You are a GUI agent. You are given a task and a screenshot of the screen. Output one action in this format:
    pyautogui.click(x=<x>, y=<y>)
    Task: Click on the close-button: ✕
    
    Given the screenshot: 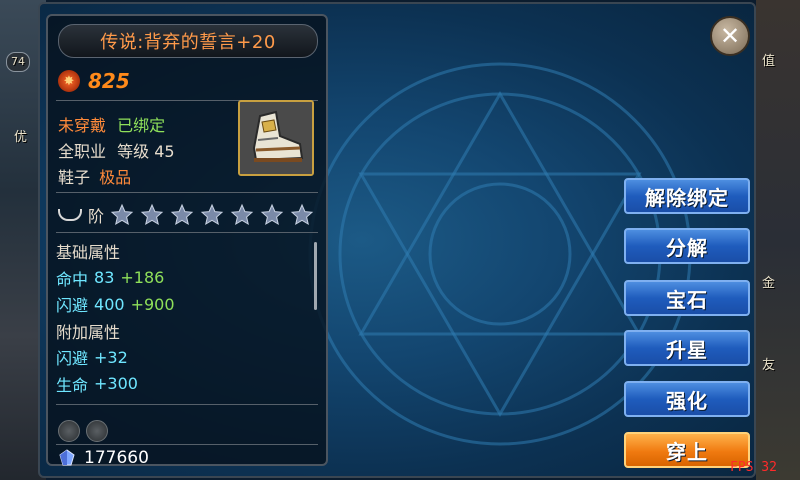 What is the action you would take?
    pyautogui.click(x=730, y=36)
    